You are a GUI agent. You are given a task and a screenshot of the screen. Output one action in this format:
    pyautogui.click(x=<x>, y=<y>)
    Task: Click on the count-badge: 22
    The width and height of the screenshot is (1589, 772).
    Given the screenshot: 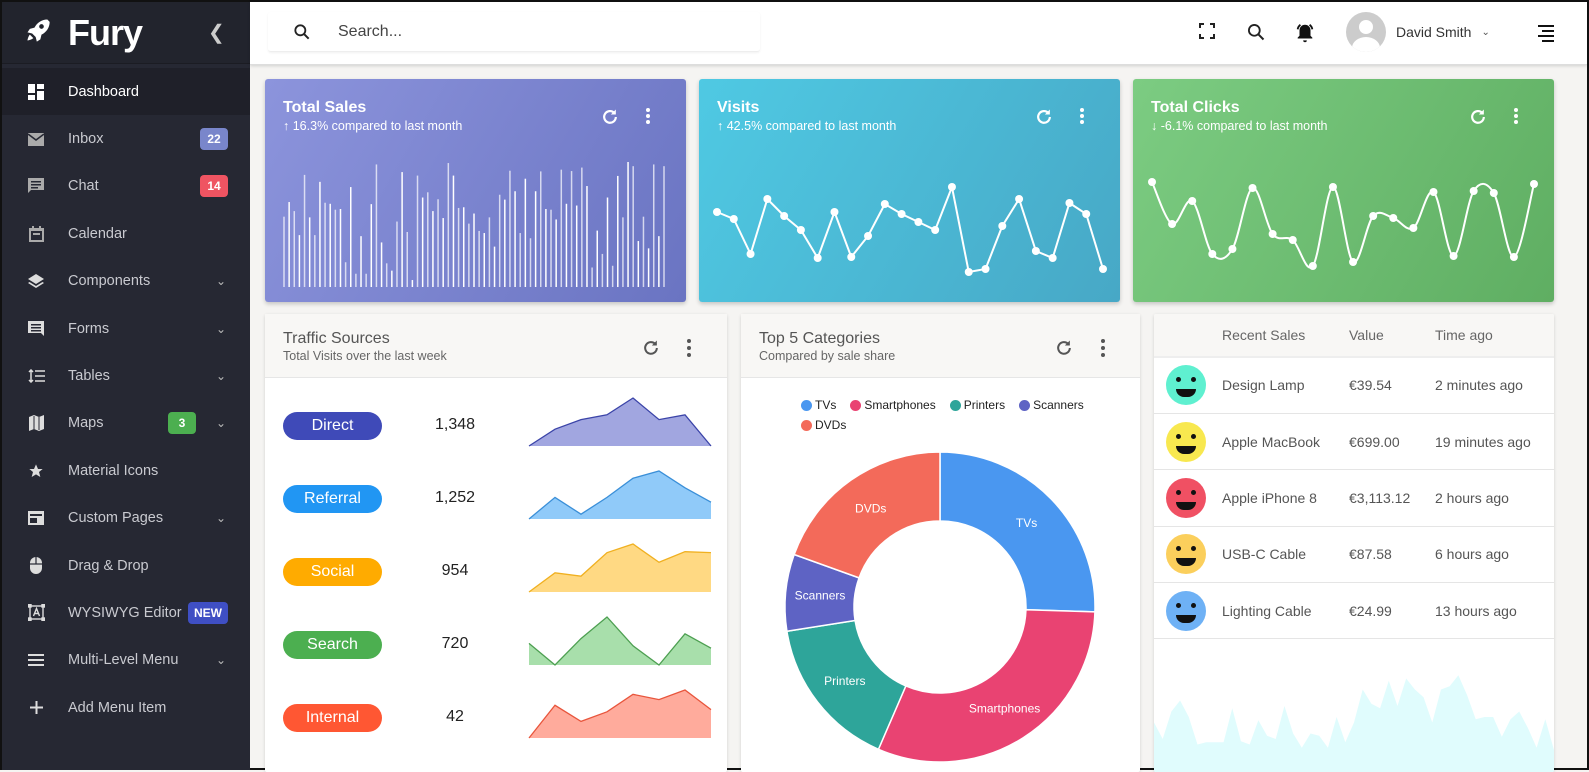 What is the action you would take?
    pyautogui.click(x=214, y=139)
    